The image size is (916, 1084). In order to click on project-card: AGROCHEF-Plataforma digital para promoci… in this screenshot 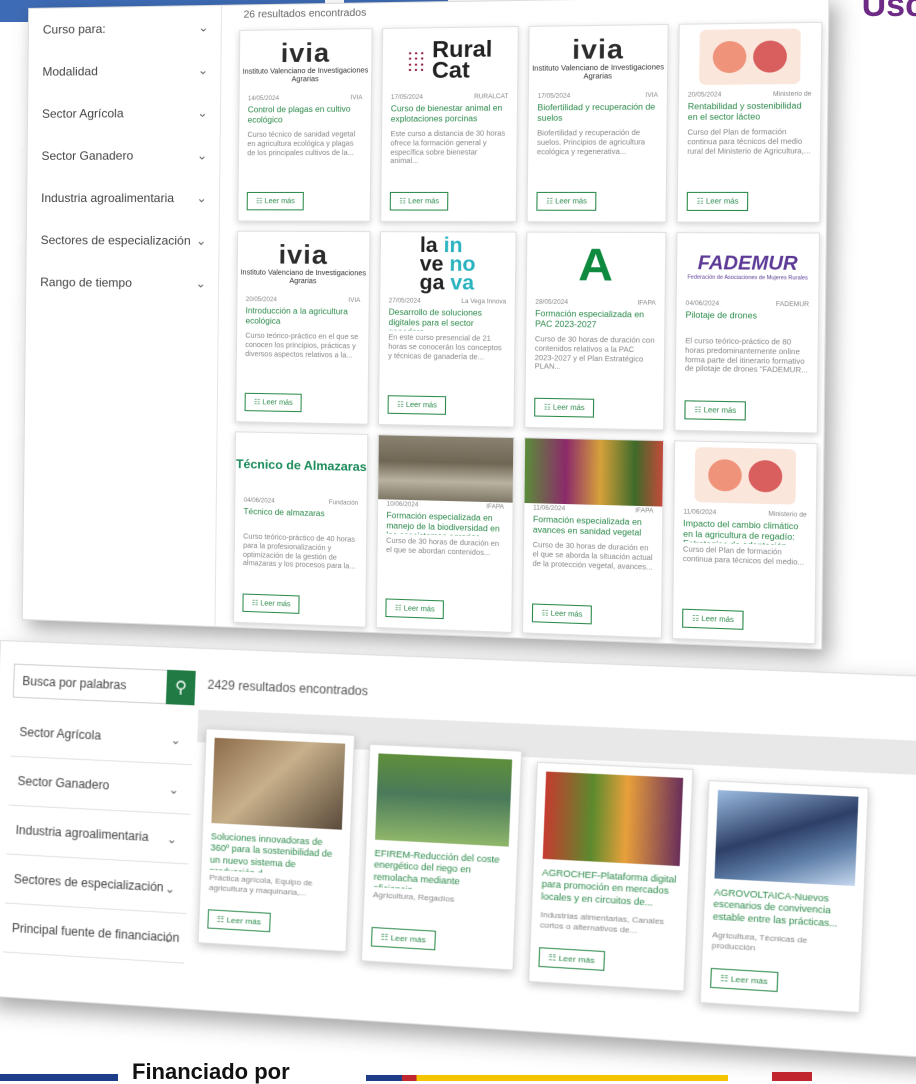, I will do `click(611, 876)`.